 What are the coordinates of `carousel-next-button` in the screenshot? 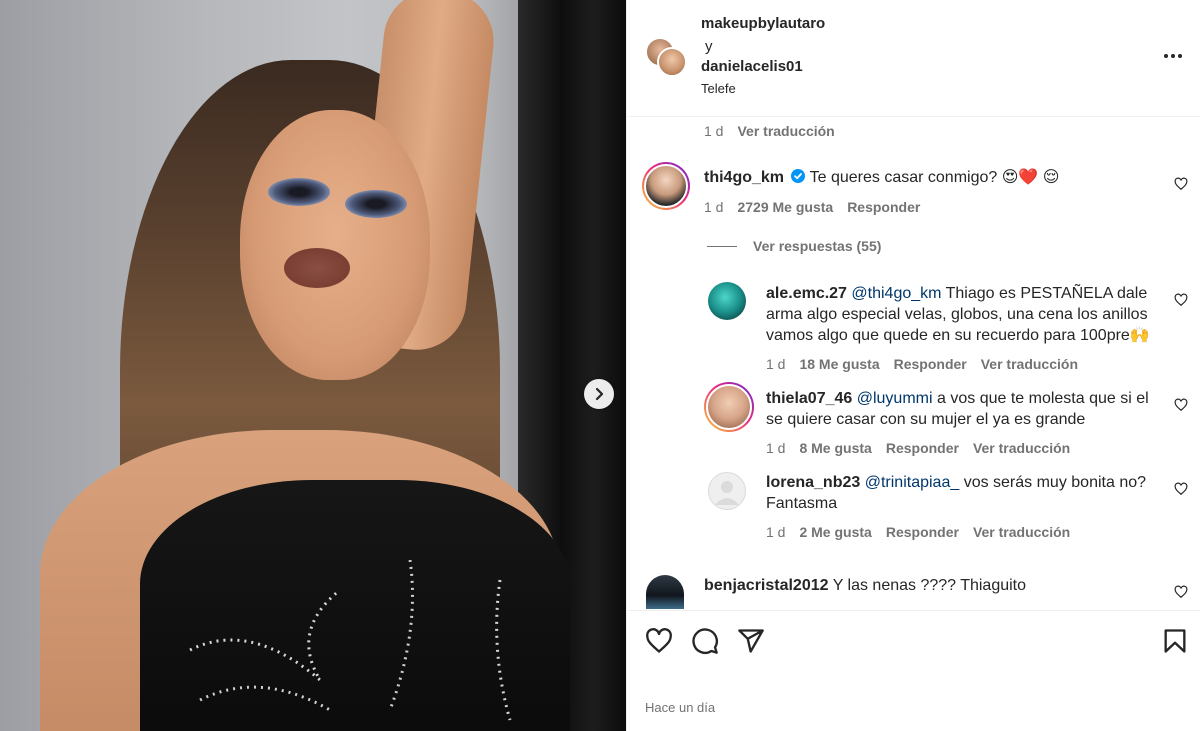 It's located at (599, 394).